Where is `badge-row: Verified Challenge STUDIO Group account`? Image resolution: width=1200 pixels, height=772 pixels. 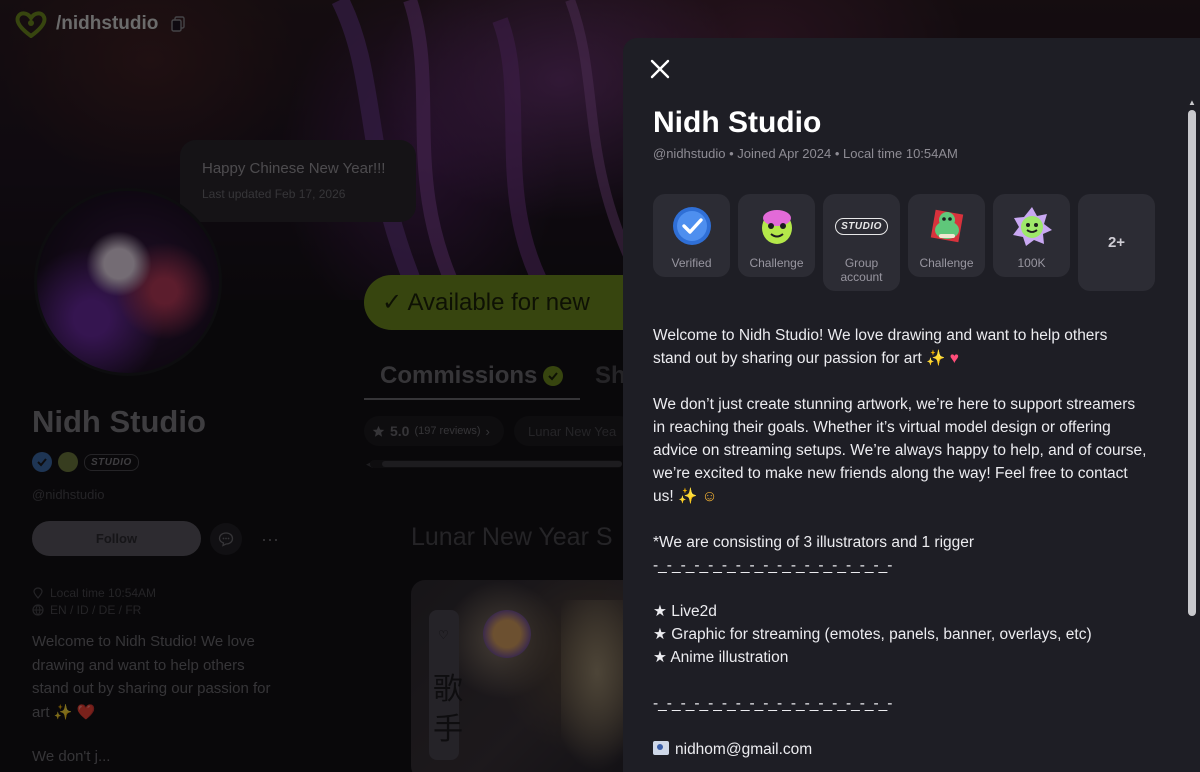 badge-row: Verified Challenge STUDIO Group account is located at coordinates (904, 242).